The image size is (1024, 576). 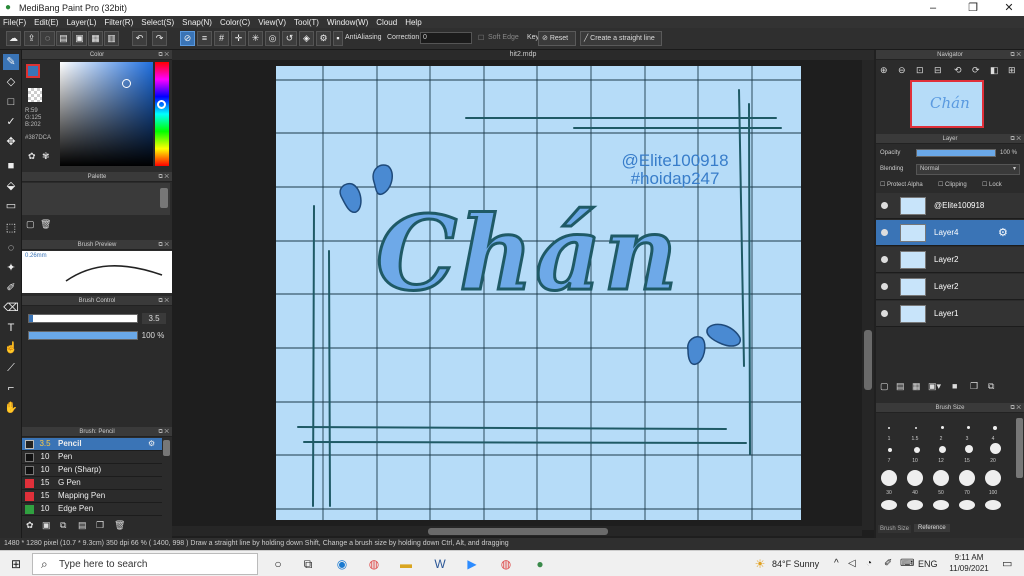 What do you see at coordinates (934, 386) in the screenshot?
I see `layer-menu-icon: ▣▾` at bounding box center [934, 386].